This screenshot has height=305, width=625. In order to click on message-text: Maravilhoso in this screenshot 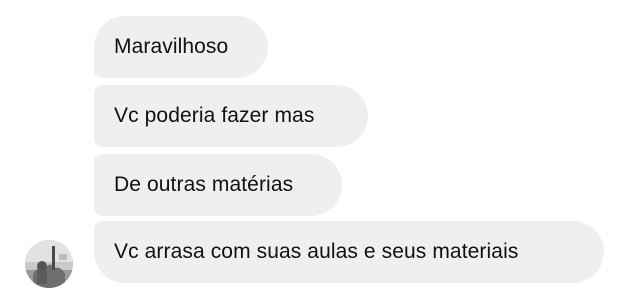, I will do `click(171, 46)`.